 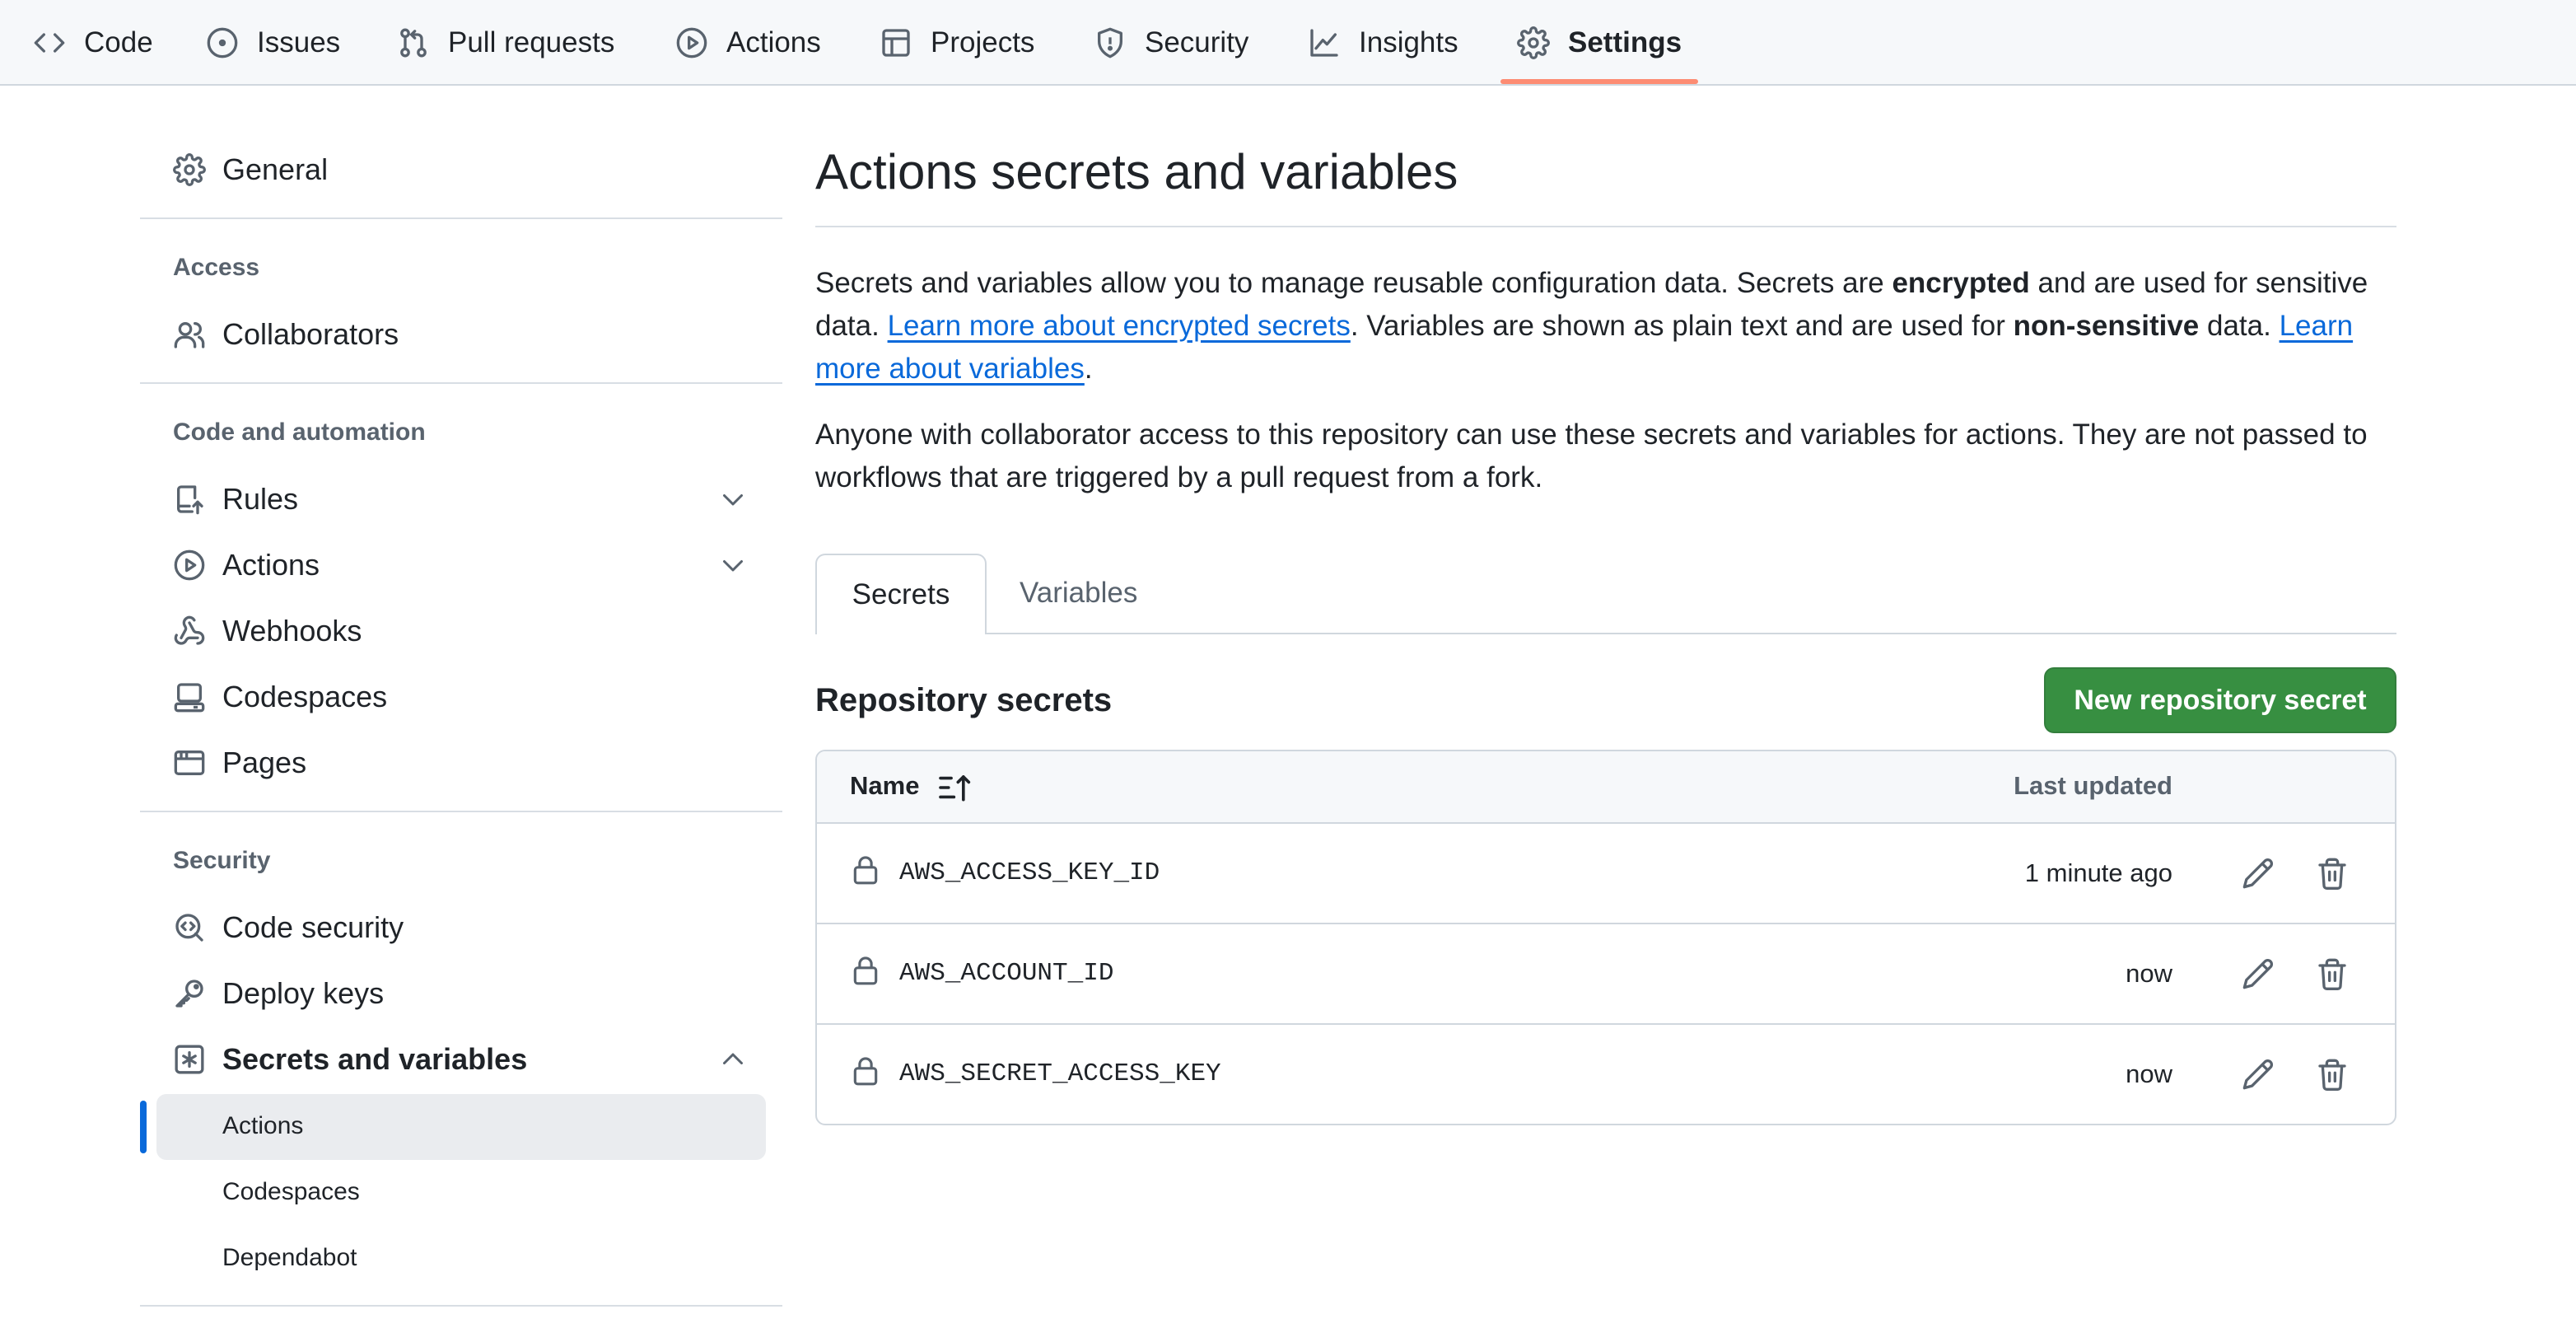 What do you see at coordinates (189, 335) in the screenshot?
I see `people-icon` at bounding box center [189, 335].